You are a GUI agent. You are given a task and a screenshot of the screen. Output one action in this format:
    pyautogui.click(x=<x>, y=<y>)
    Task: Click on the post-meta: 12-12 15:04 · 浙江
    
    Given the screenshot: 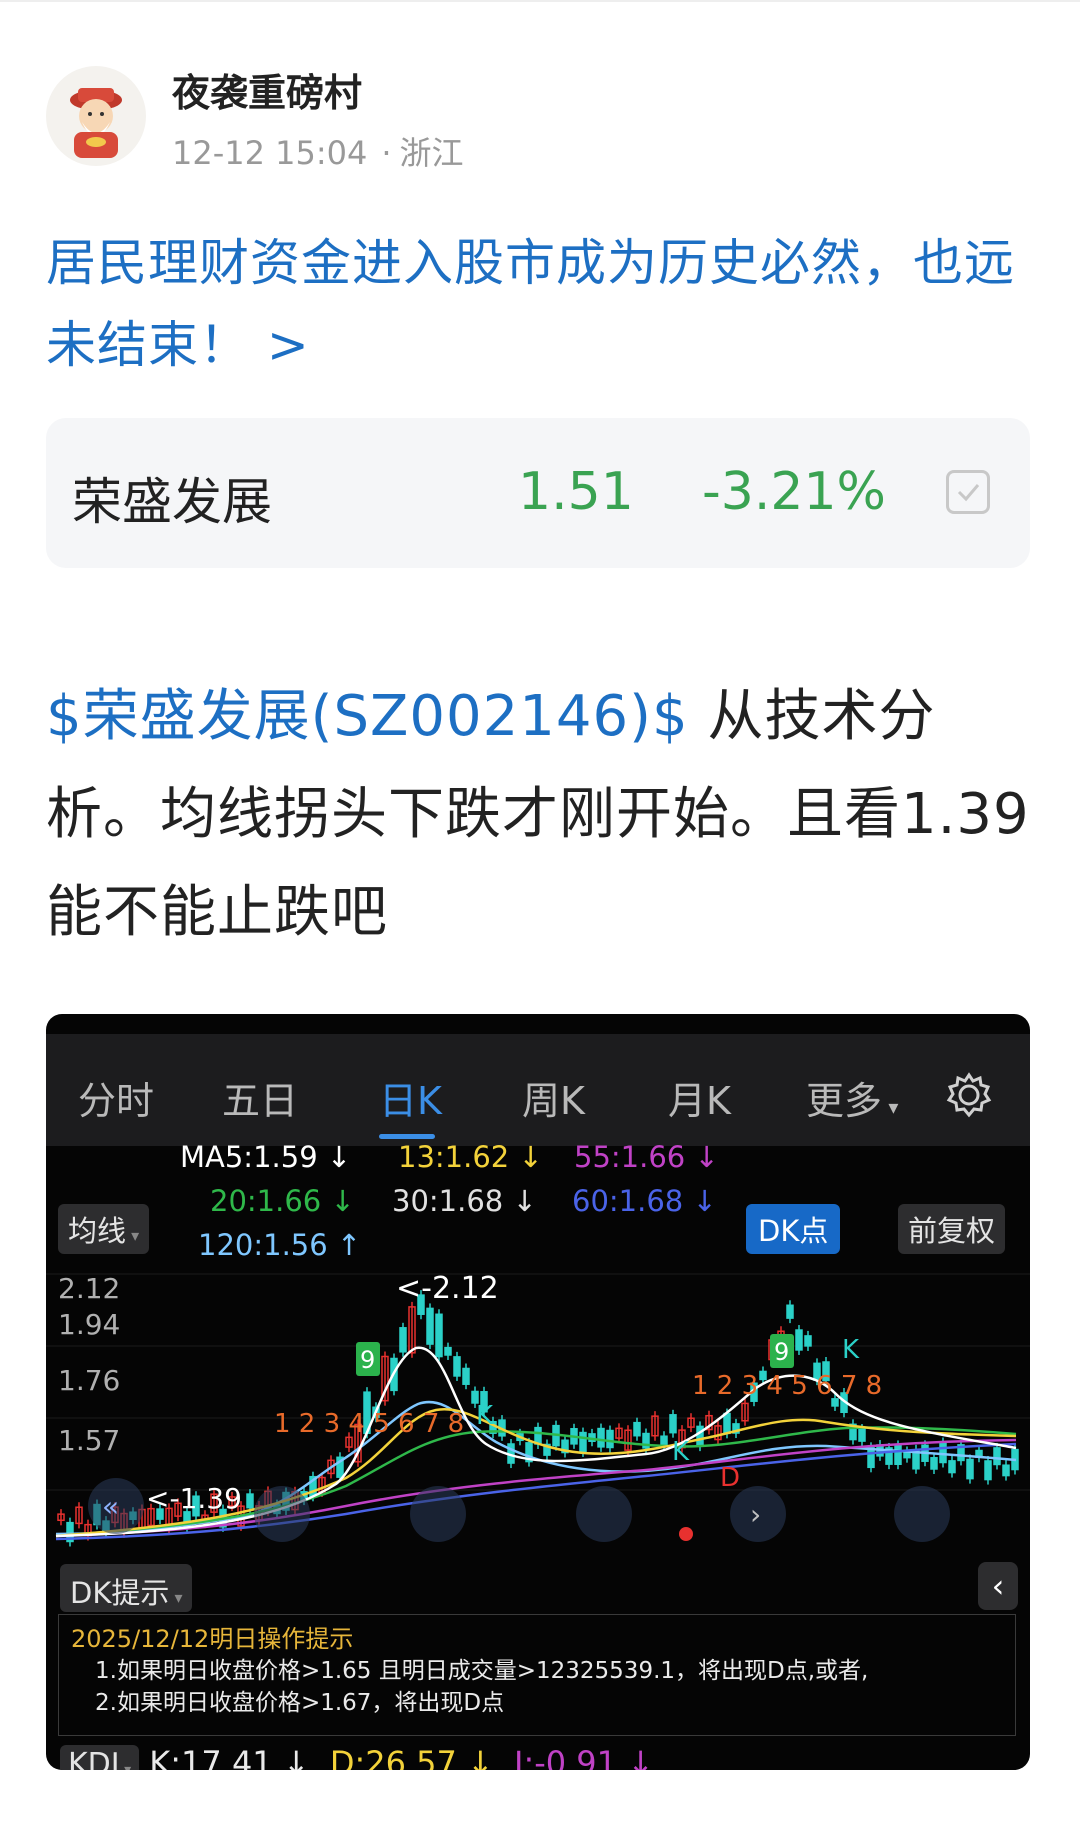 What is the action you would take?
    pyautogui.click(x=318, y=151)
    